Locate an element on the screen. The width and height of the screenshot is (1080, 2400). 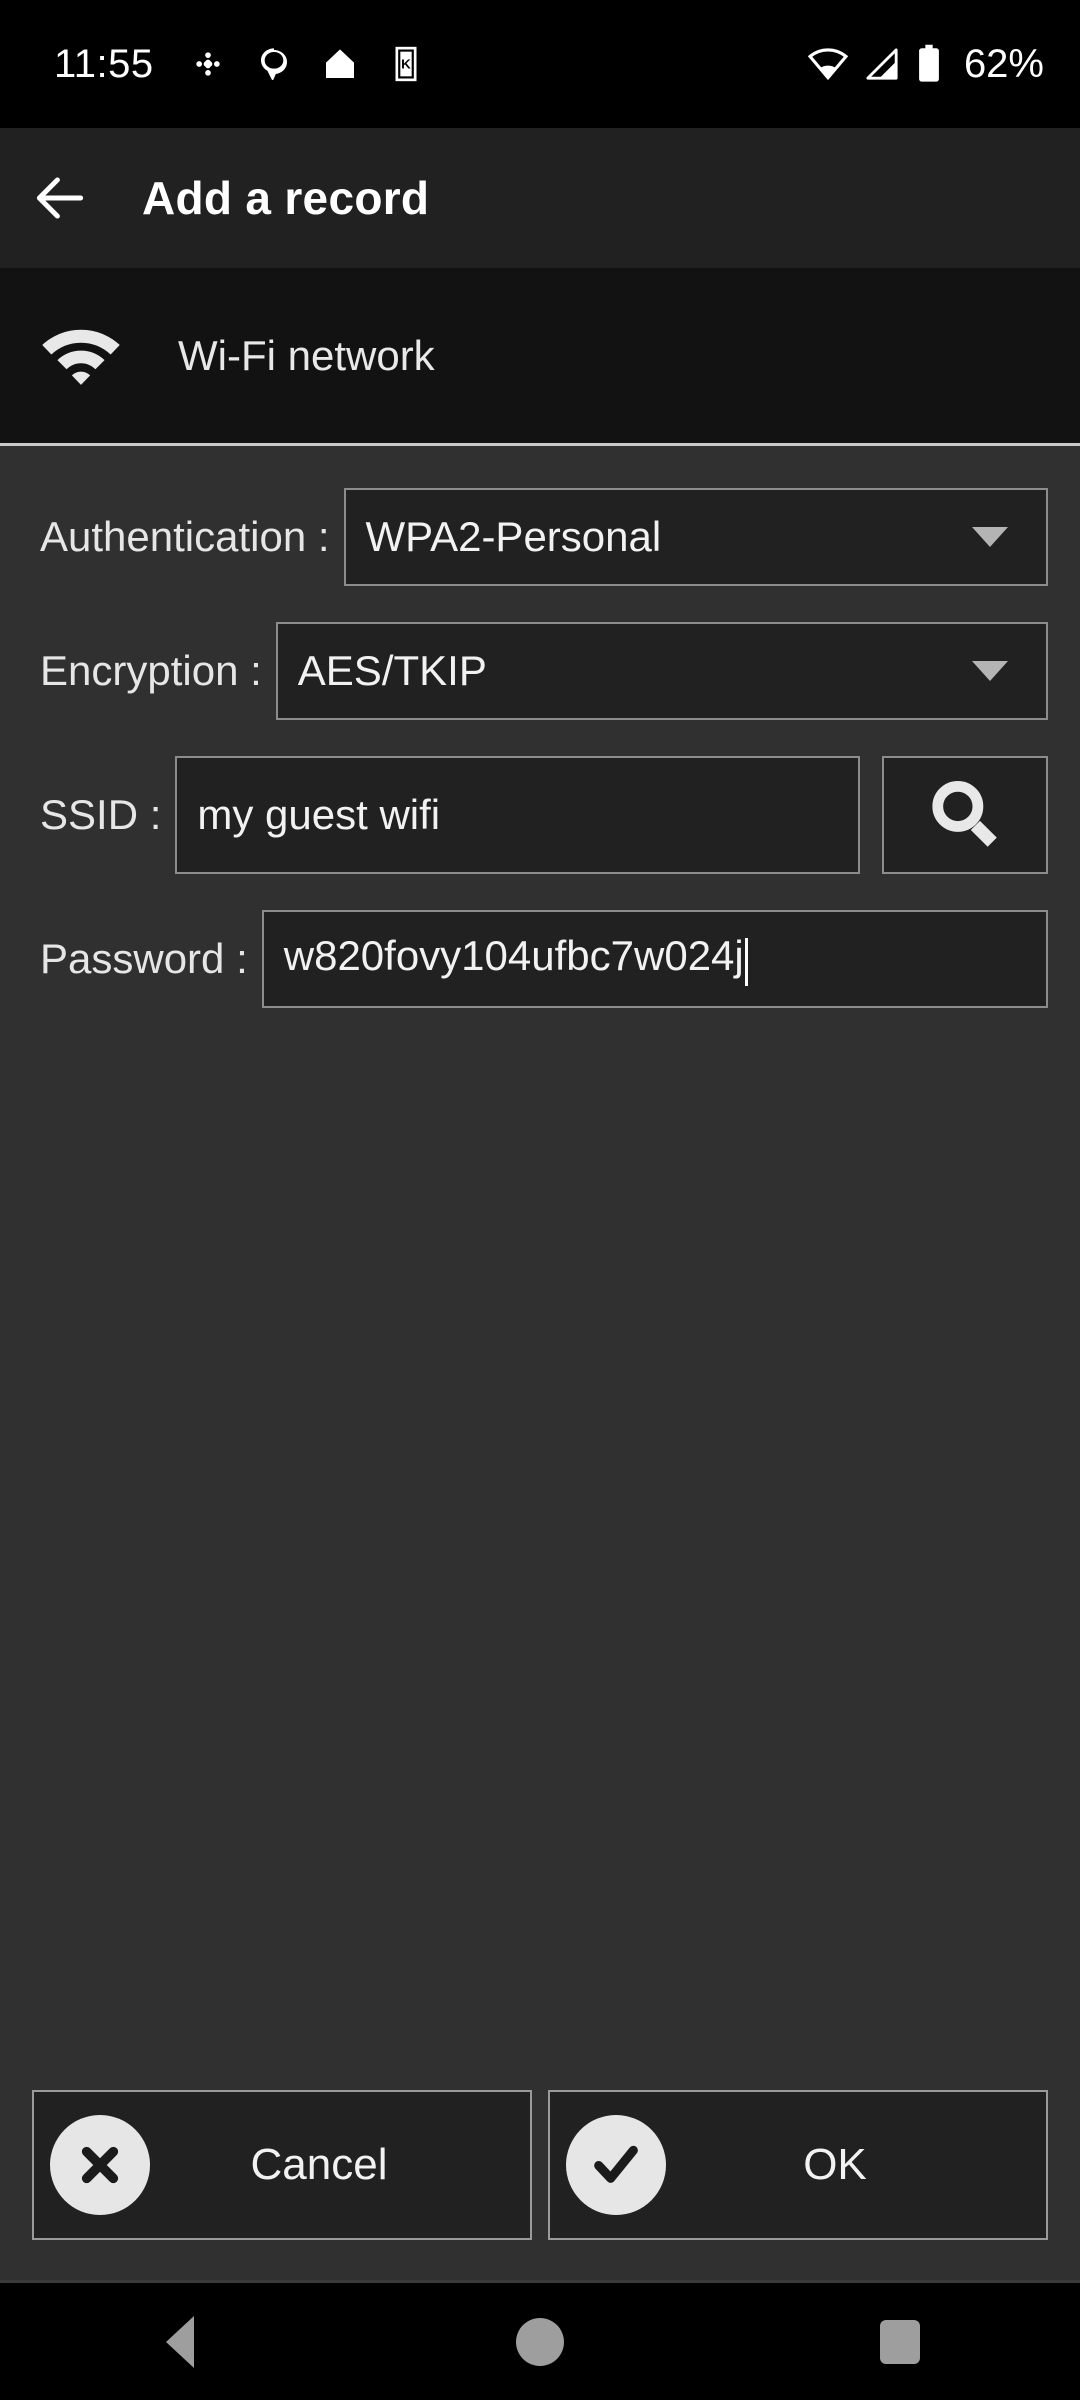
cell-signal-icon is located at coordinates (882, 64).